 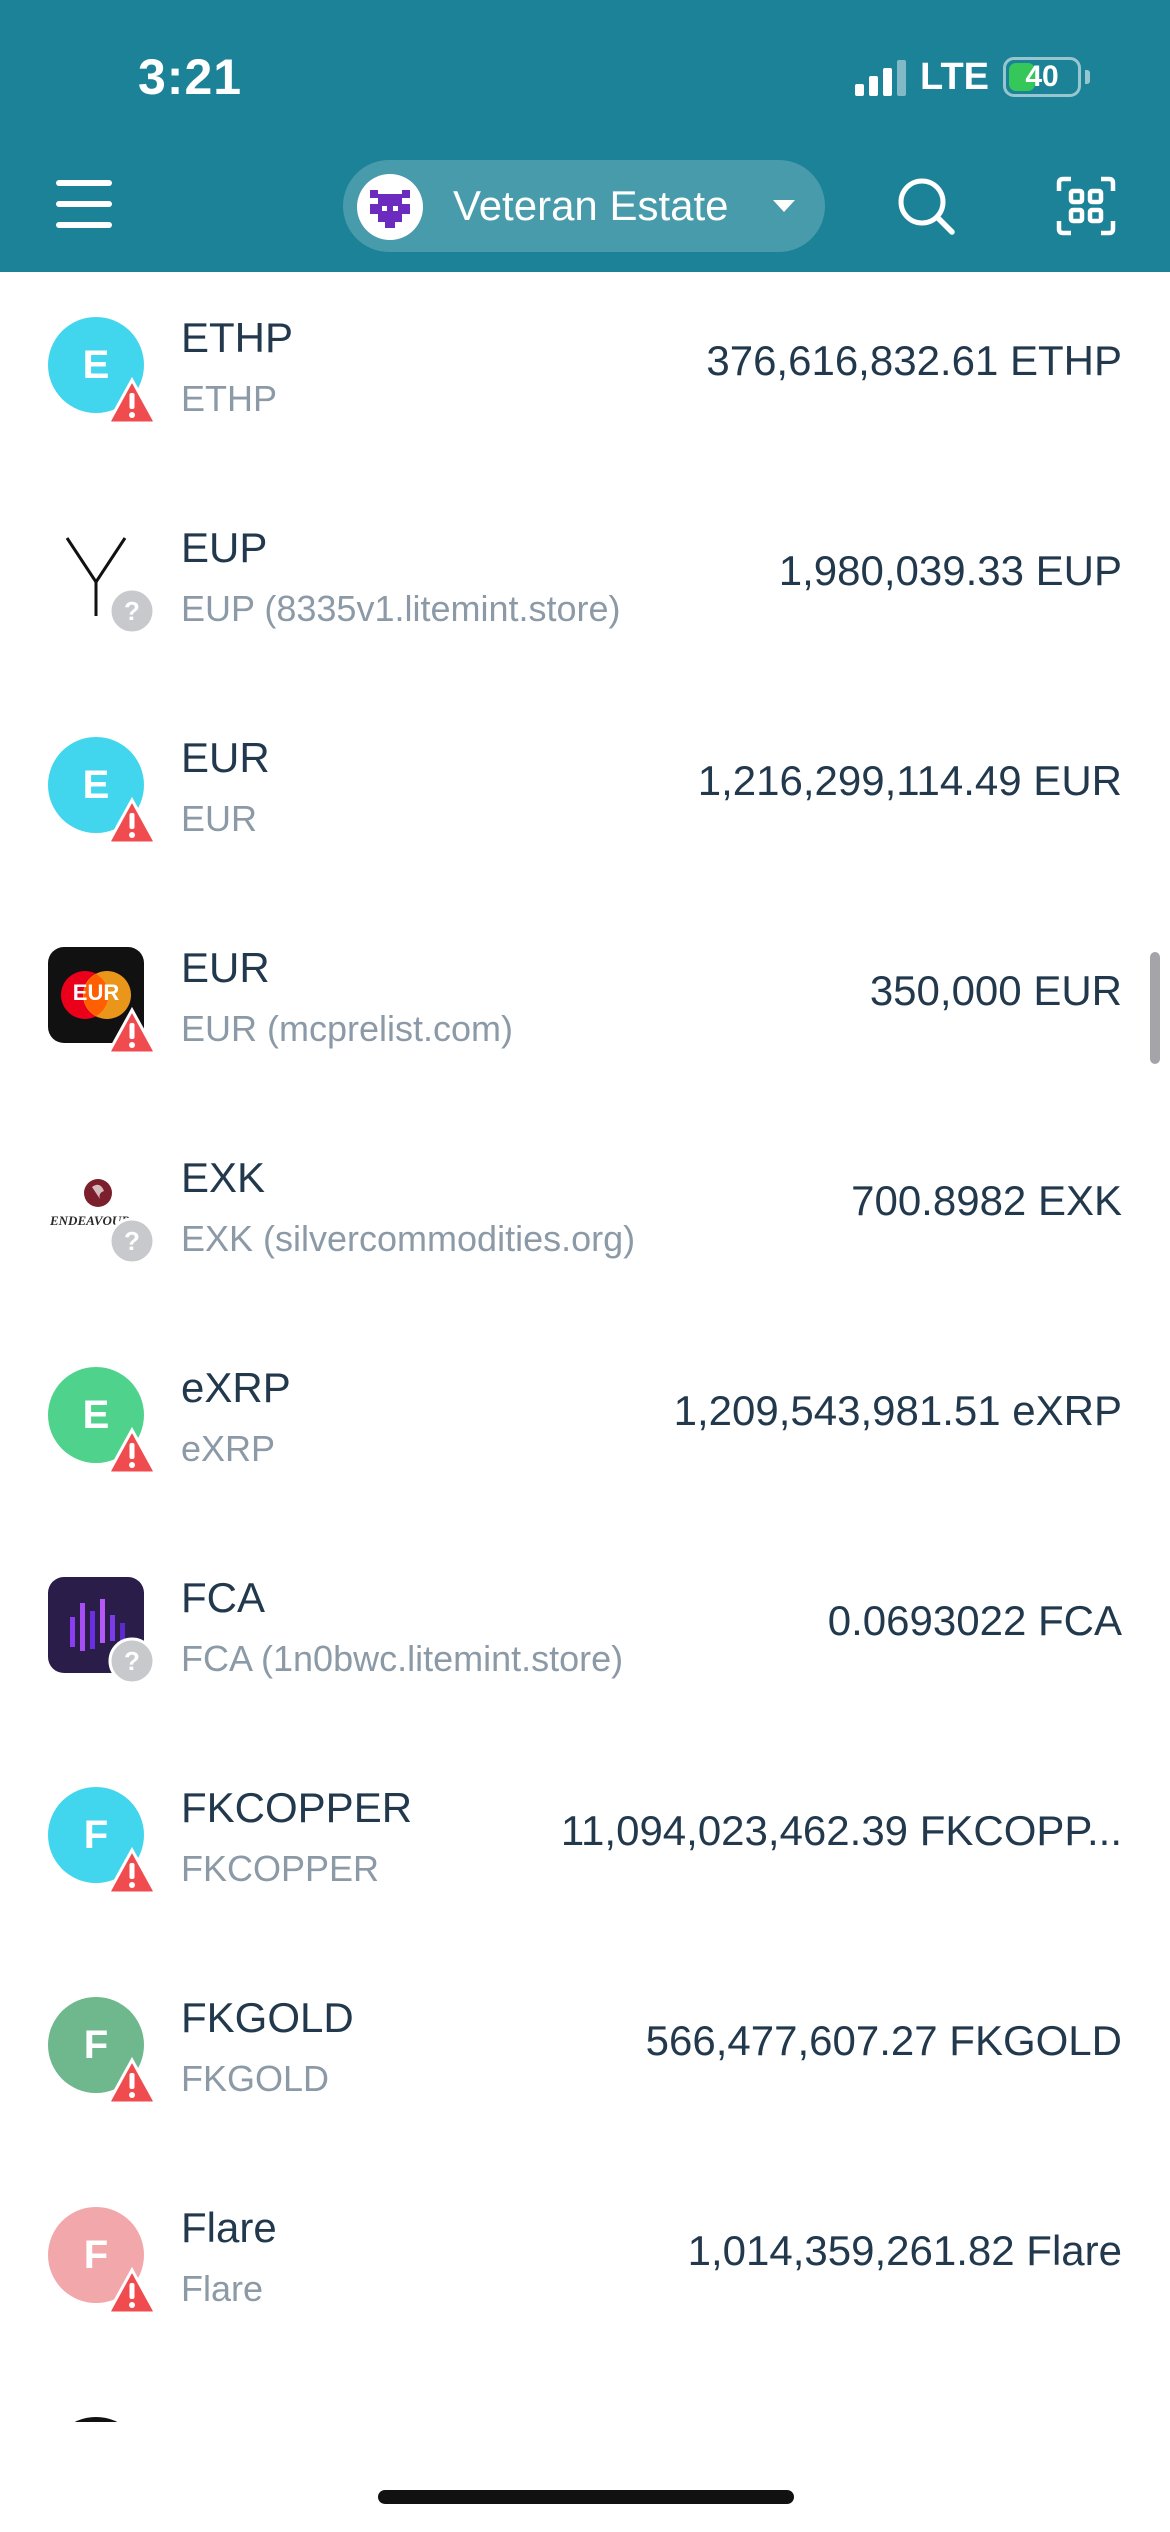 I want to click on token-balance: 350,000 EUR, so click(x=995, y=990).